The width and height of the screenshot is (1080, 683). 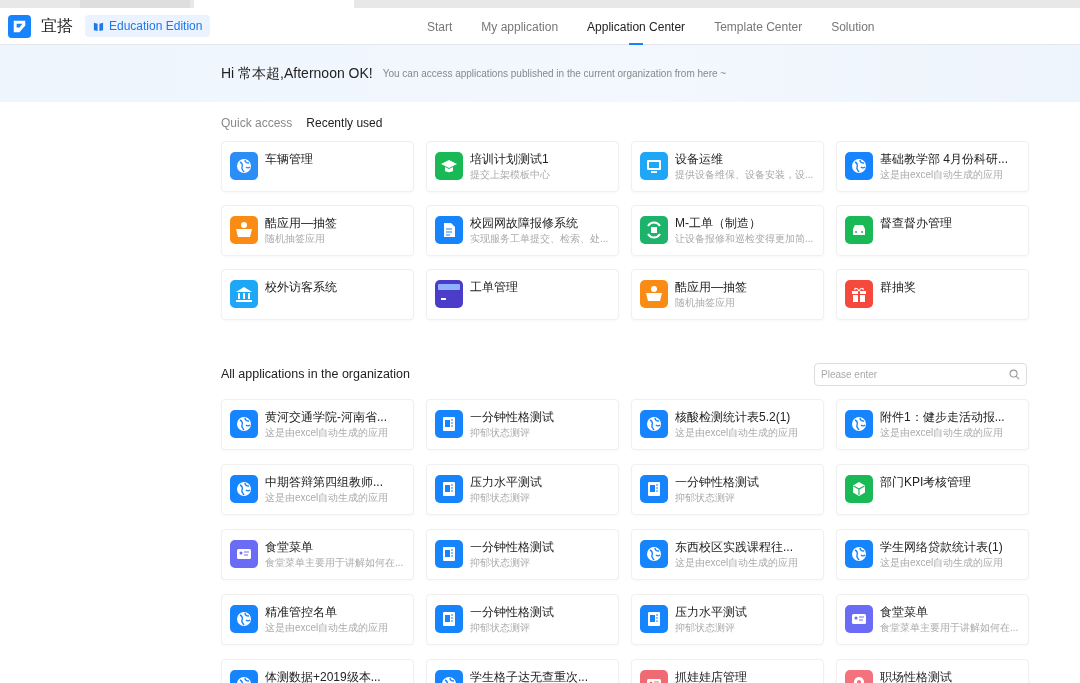 What do you see at coordinates (1014, 374) in the screenshot?
I see `search-icon` at bounding box center [1014, 374].